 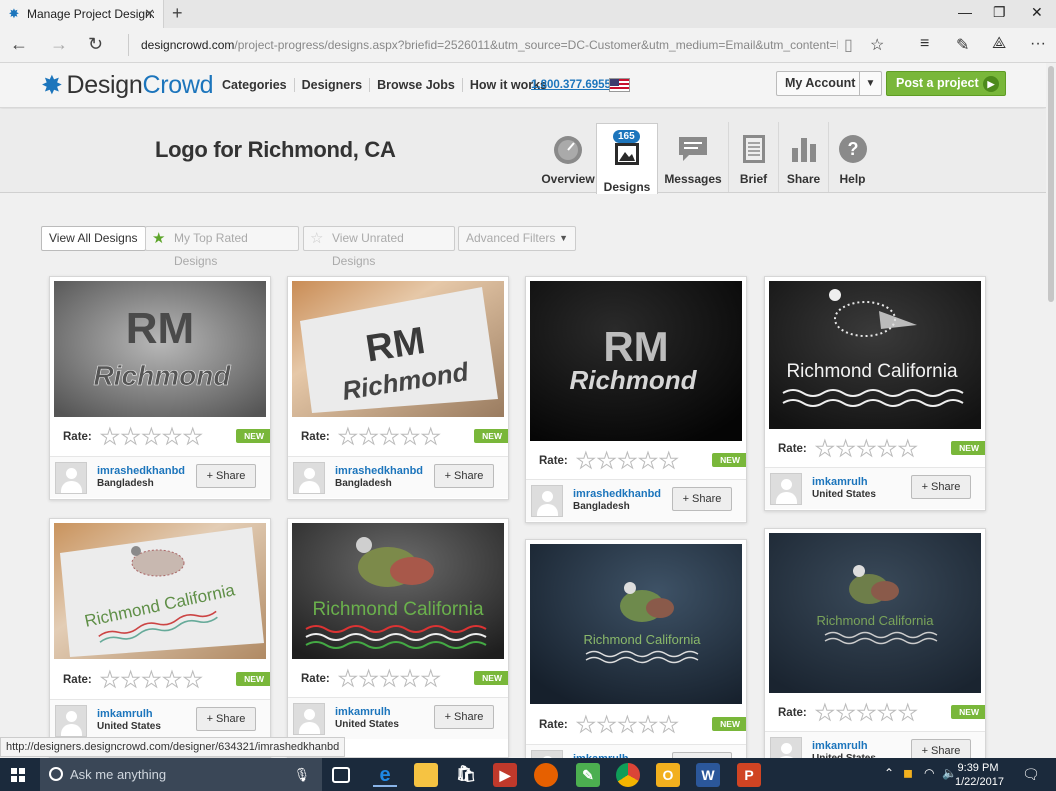 I want to click on taskbar-clock: 9:39 PM 1/22/2017, so click(x=979, y=775).